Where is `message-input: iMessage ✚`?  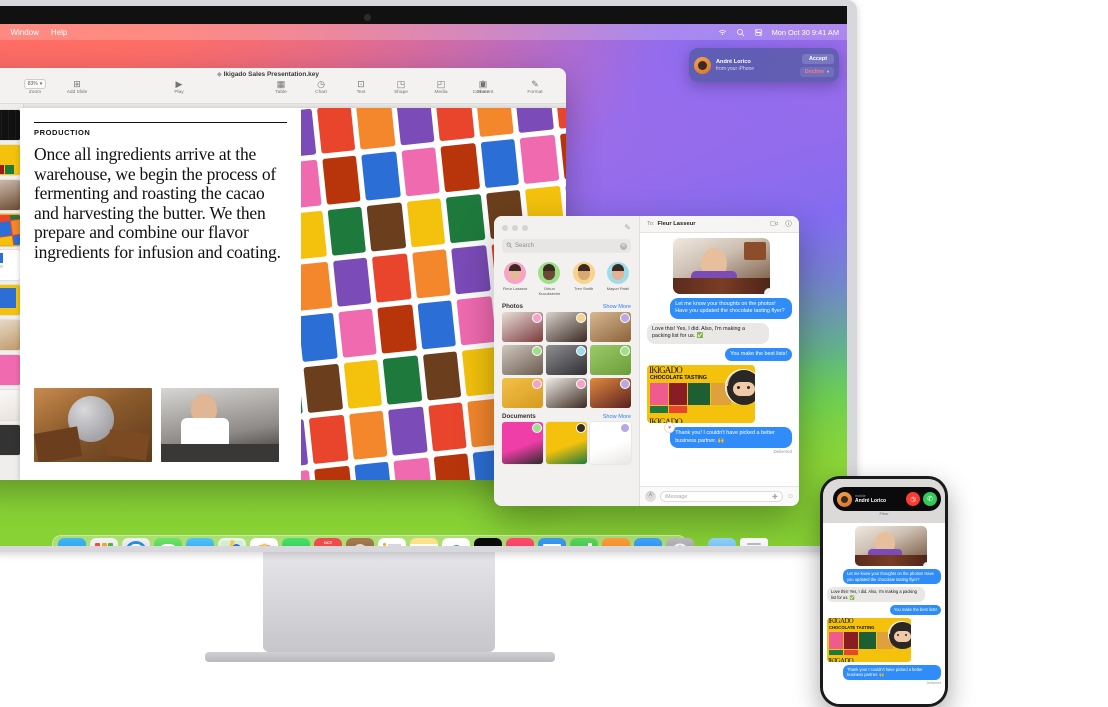 message-input: iMessage ✚ is located at coordinates (721, 496).